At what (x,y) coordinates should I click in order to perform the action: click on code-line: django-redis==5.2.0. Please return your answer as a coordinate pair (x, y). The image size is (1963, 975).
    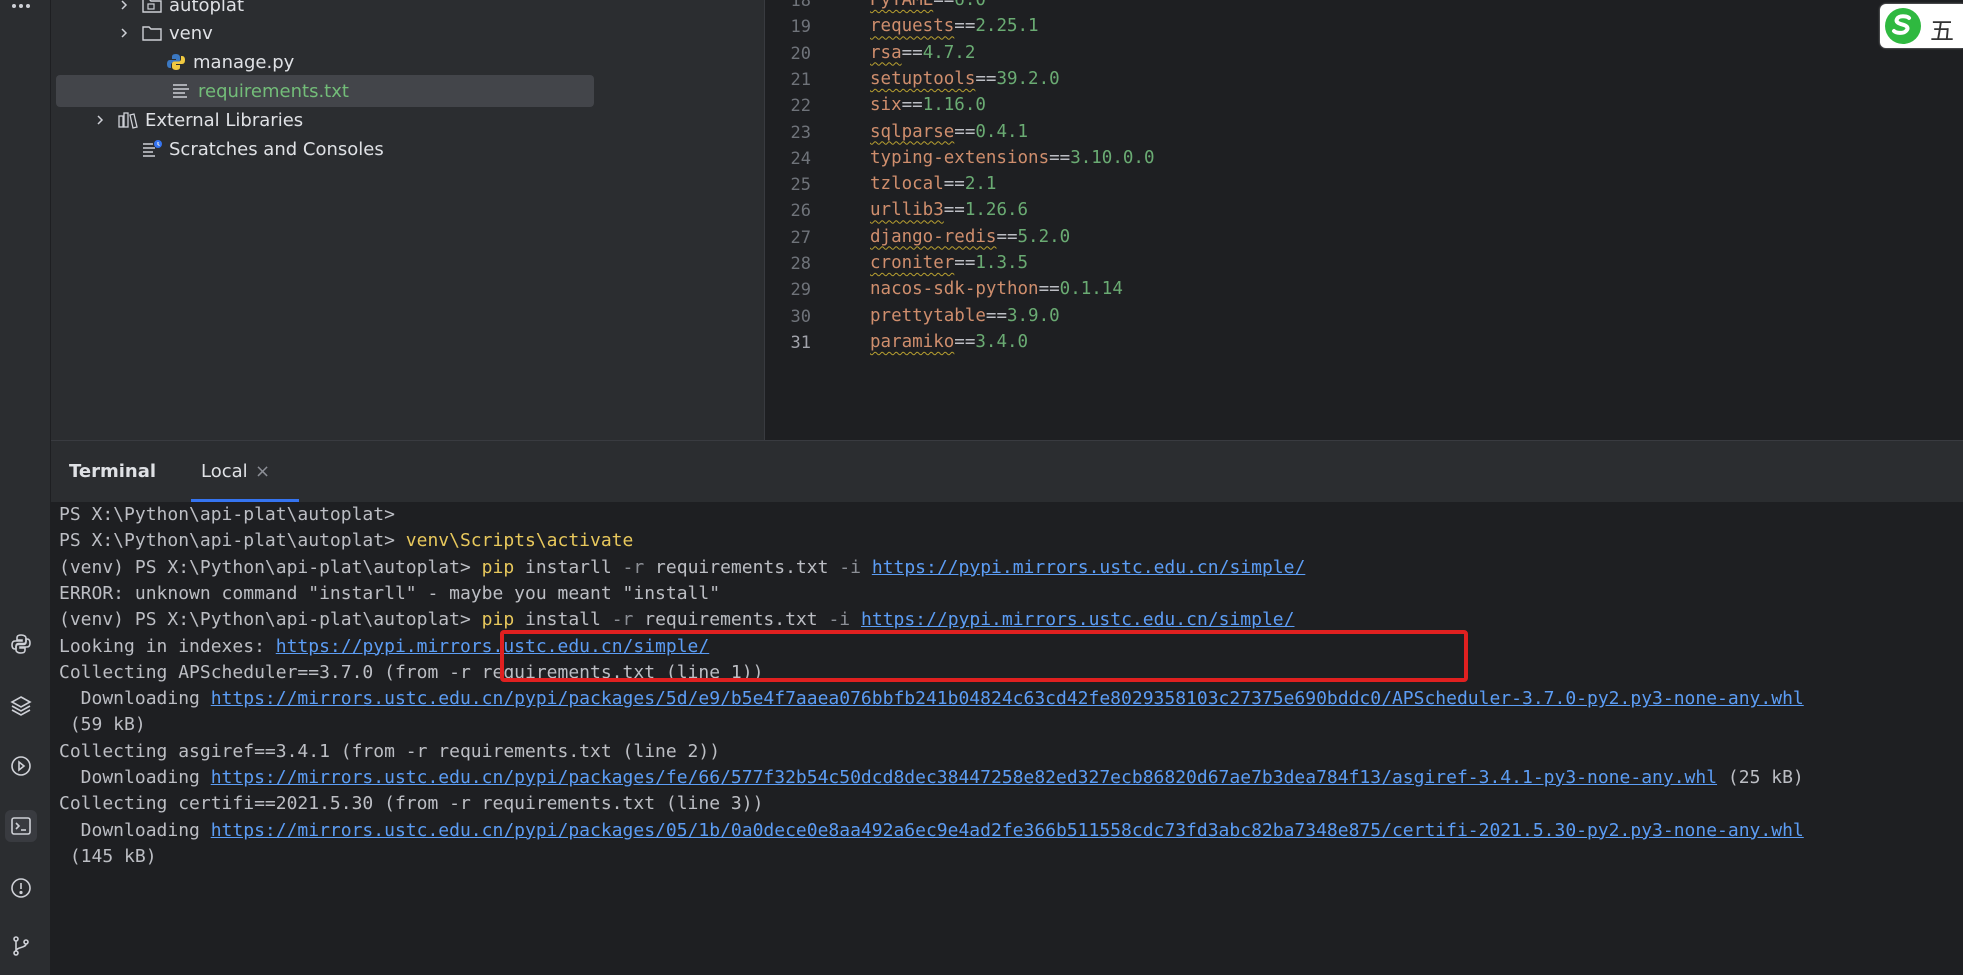
    Looking at the image, I should click on (970, 237).